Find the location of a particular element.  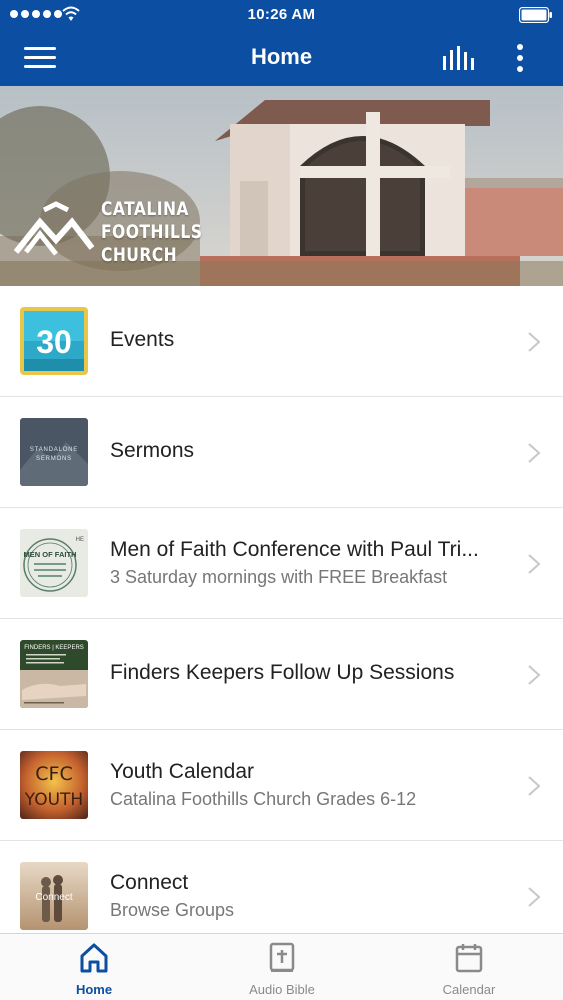

svg-text: SERMONS is located at coordinates (54, 459).